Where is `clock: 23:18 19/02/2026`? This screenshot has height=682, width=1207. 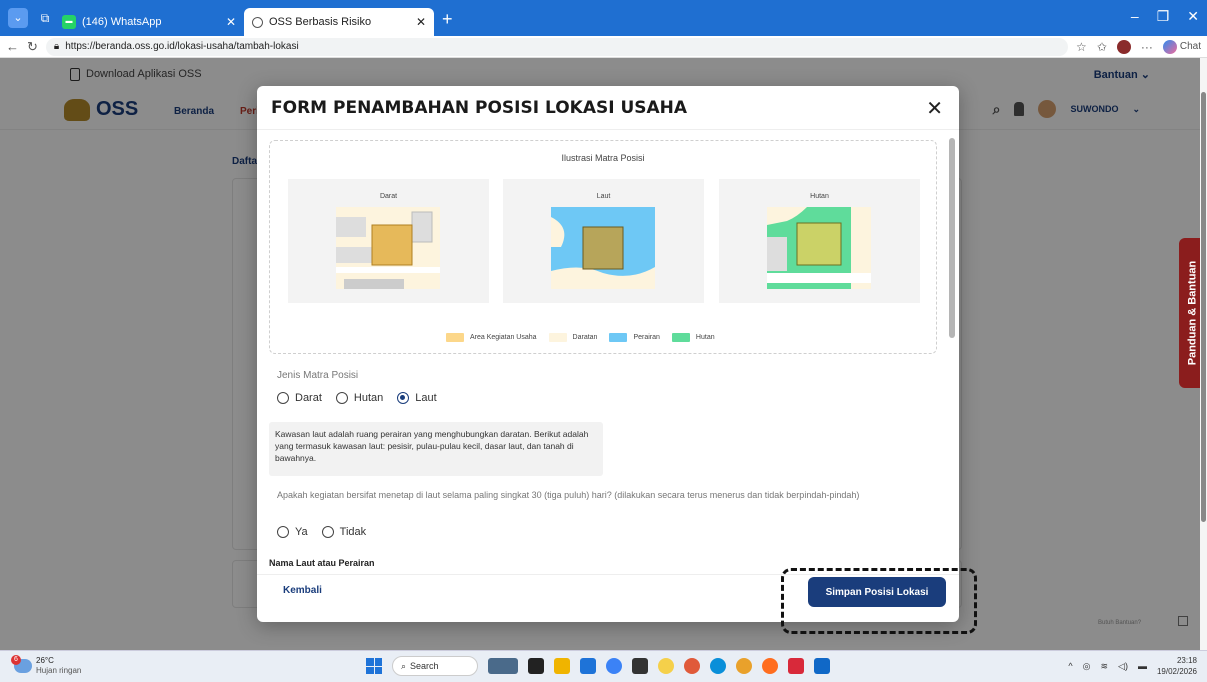
clock: 23:18 19/02/2026 is located at coordinates (1177, 666).